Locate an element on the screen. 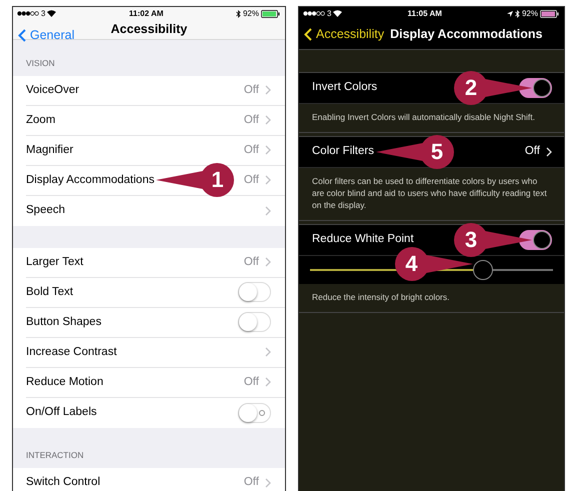 The image size is (576, 491). status-time: 11:05 AM is located at coordinates (425, 14).